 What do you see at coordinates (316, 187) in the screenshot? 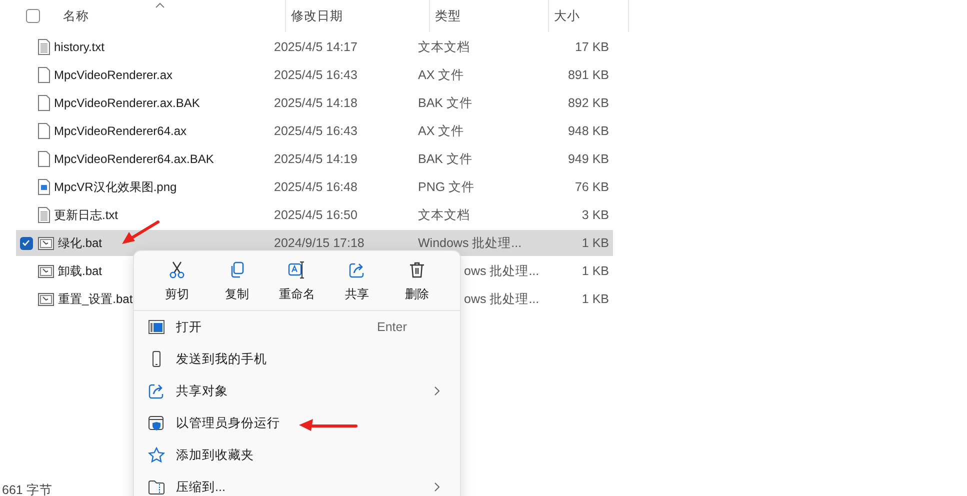
I see `modified-date: 2025/4/5 16:48` at bounding box center [316, 187].